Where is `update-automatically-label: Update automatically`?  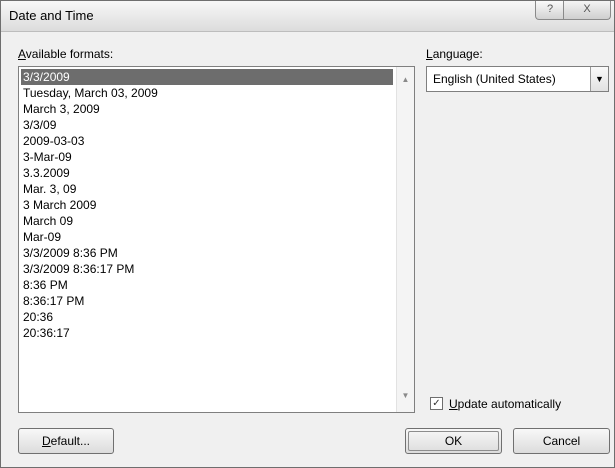
update-automatically-label: Update automatically is located at coordinates (505, 404).